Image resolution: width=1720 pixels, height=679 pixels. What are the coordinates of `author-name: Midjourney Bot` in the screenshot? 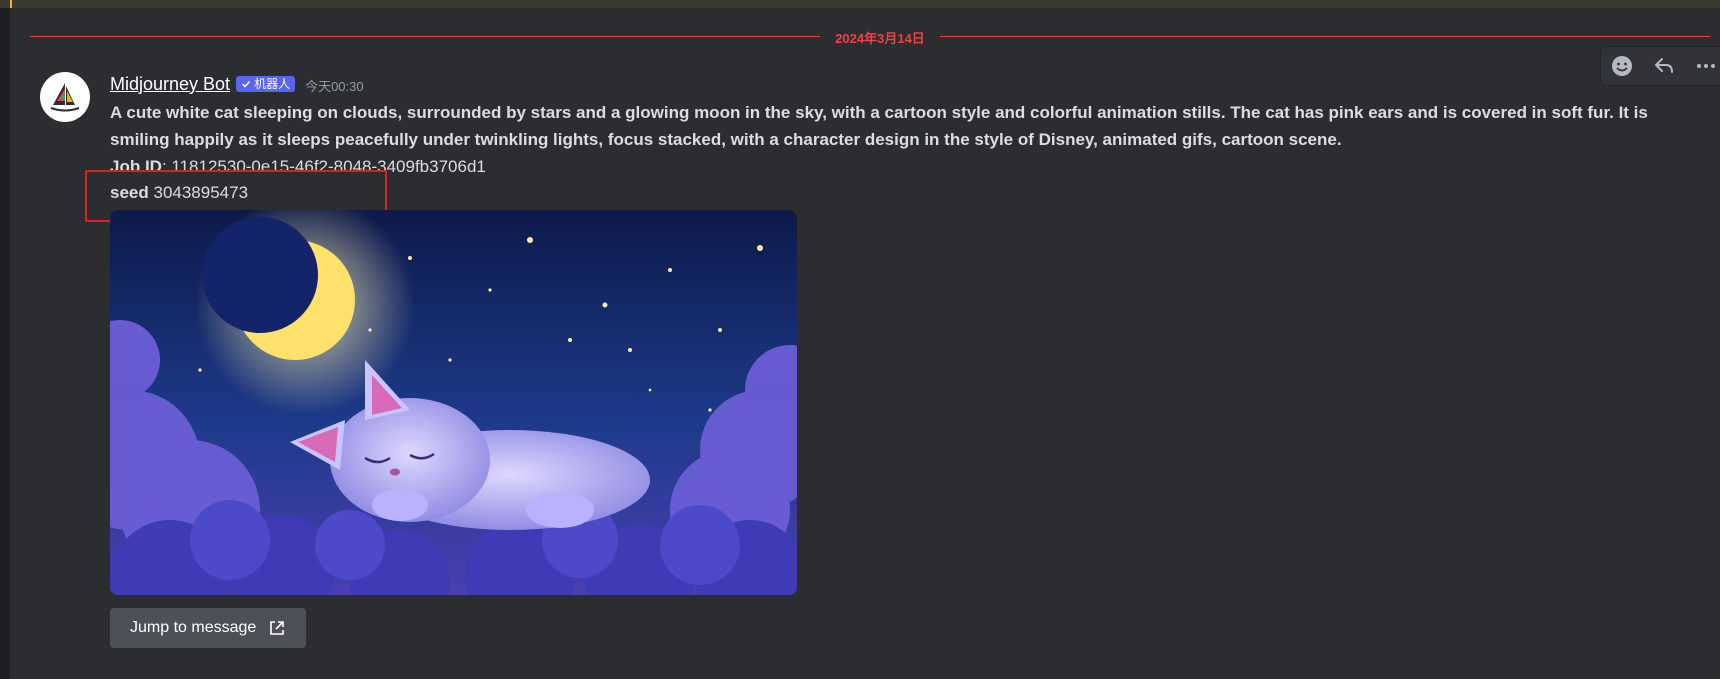 It's located at (170, 84).